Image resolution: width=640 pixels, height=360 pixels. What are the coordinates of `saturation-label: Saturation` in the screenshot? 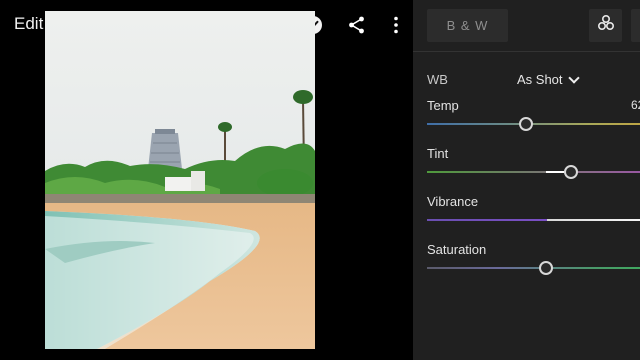 It's located at (457, 249).